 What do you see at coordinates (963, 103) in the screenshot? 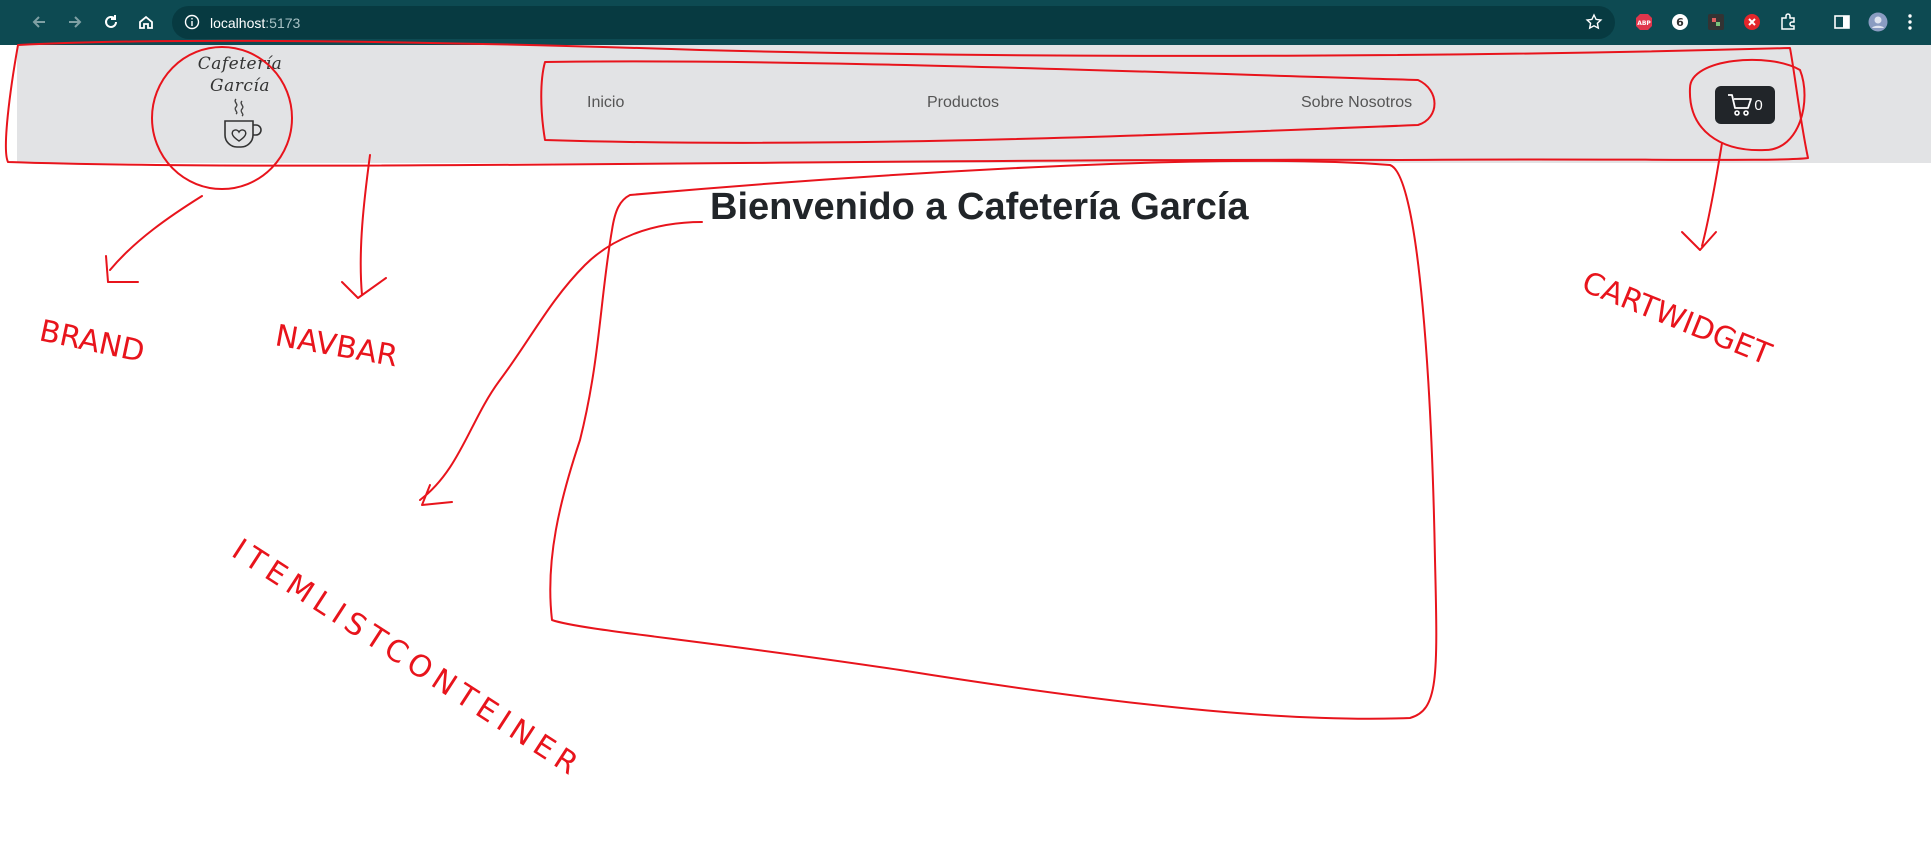
I see `nav-link-productos: Productos` at bounding box center [963, 103].